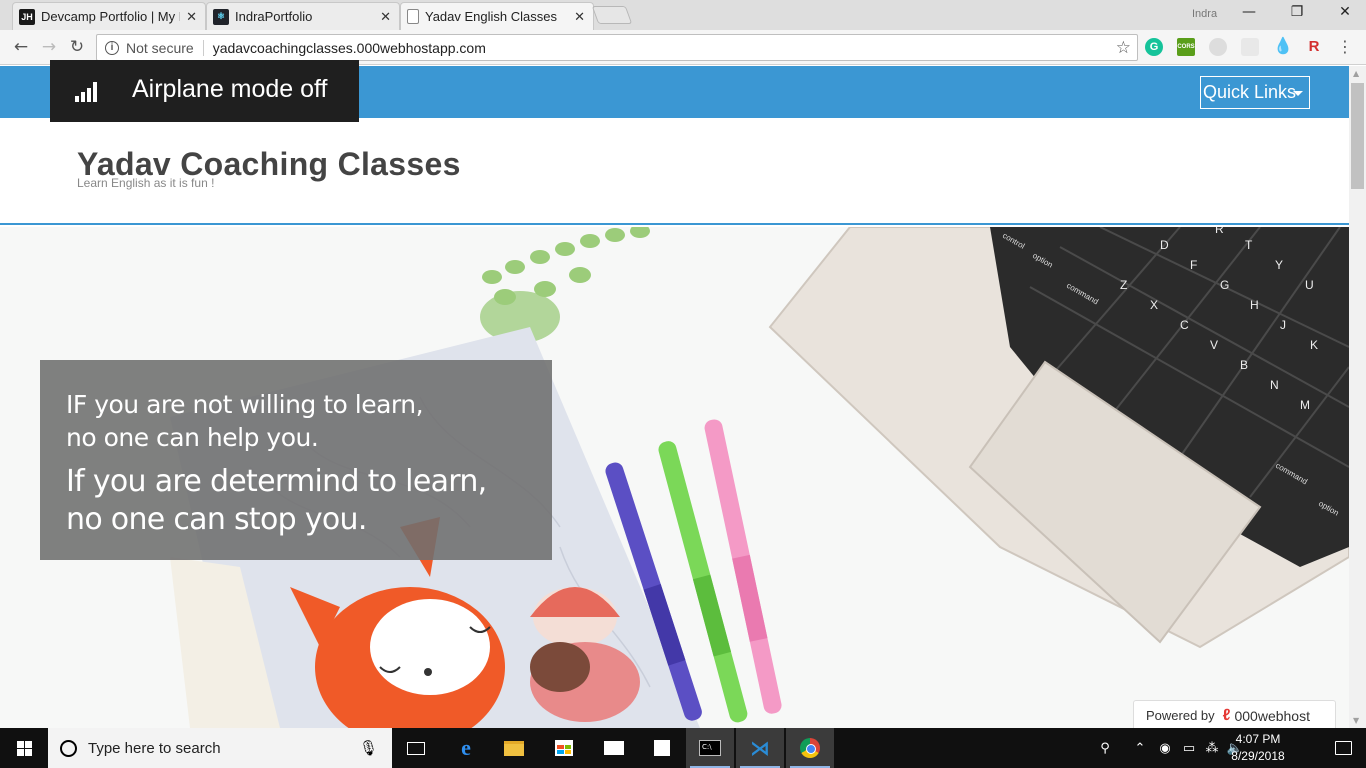 The height and width of the screenshot is (768, 1366). I want to click on minimize-icon: —, so click(1249, 12).